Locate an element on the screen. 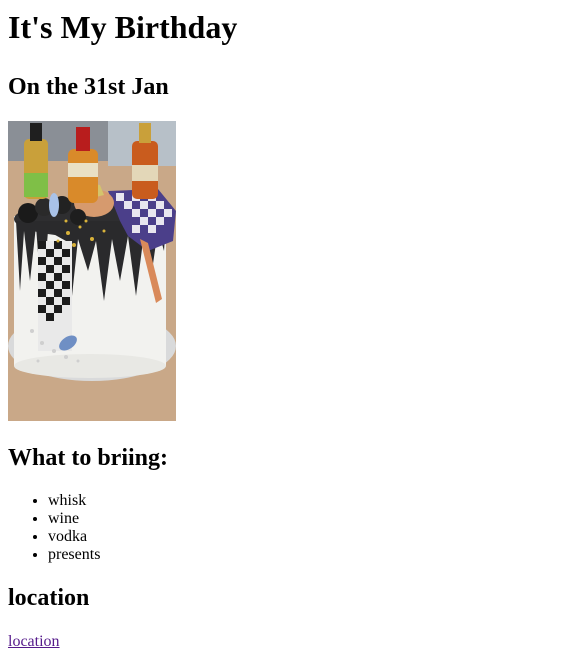 This screenshot has width=582, height=651. page-title: It's My Birthday is located at coordinates (123, 27).